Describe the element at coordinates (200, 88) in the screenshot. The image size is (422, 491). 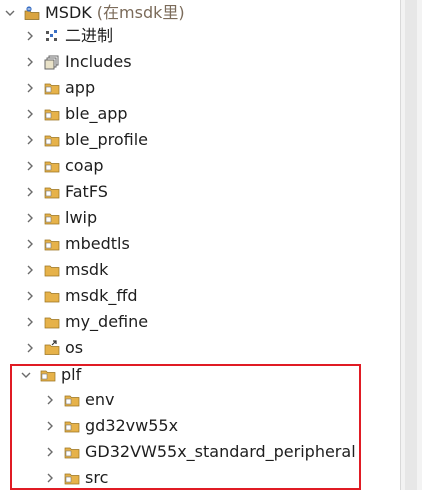
I see `tree-item-app: app` at that location.